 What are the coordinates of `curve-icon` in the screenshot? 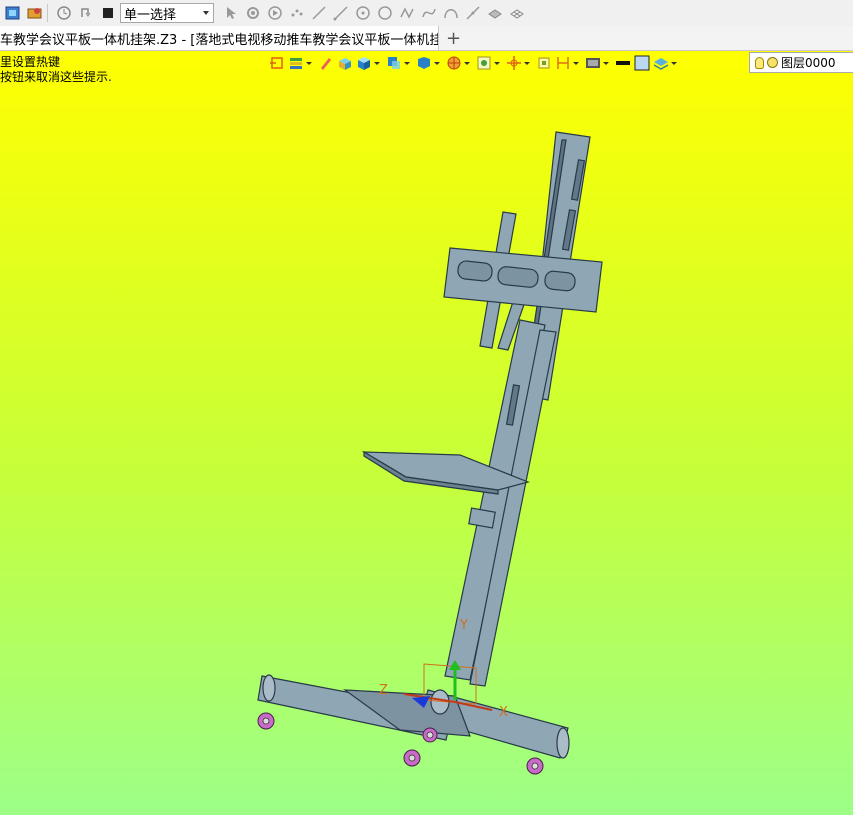 It's located at (429, 13).